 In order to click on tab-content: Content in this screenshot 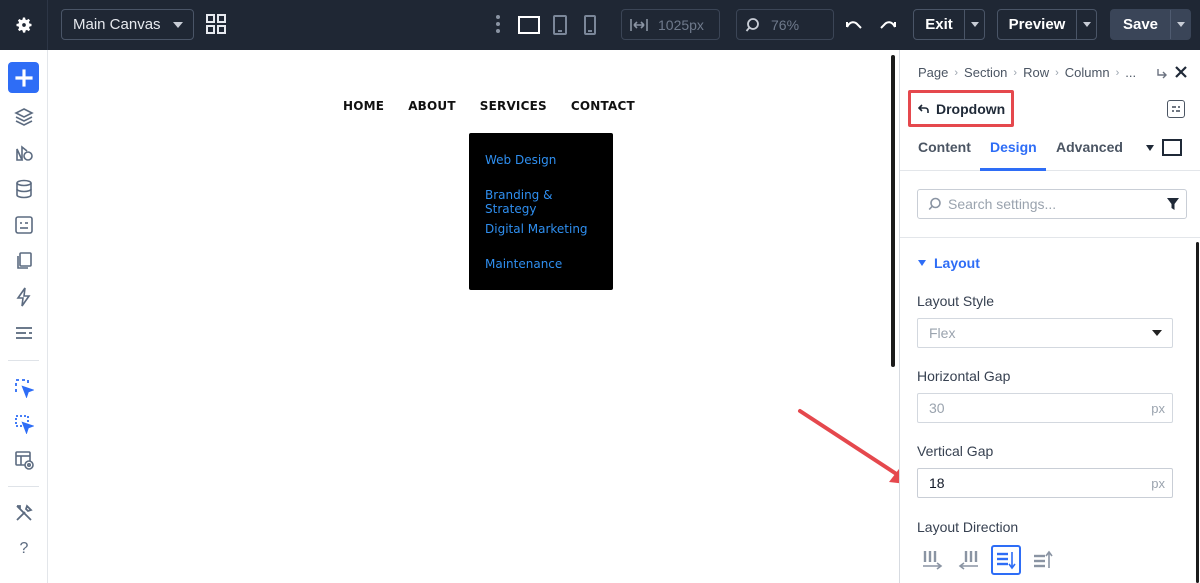, I will do `click(944, 147)`.